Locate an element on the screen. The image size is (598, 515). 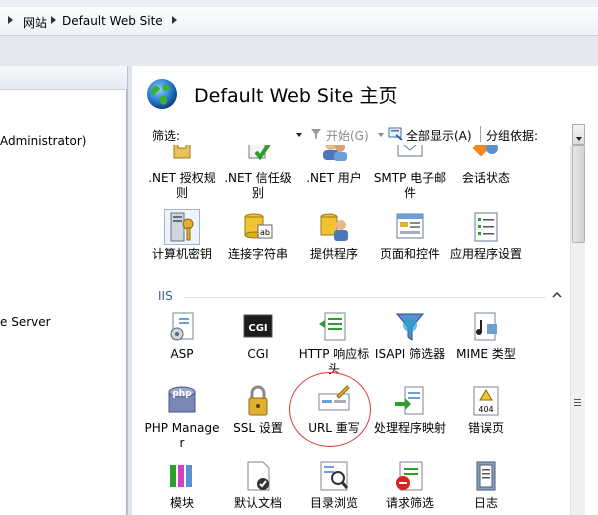
isapi-filters-icon is located at coordinates (410, 327).